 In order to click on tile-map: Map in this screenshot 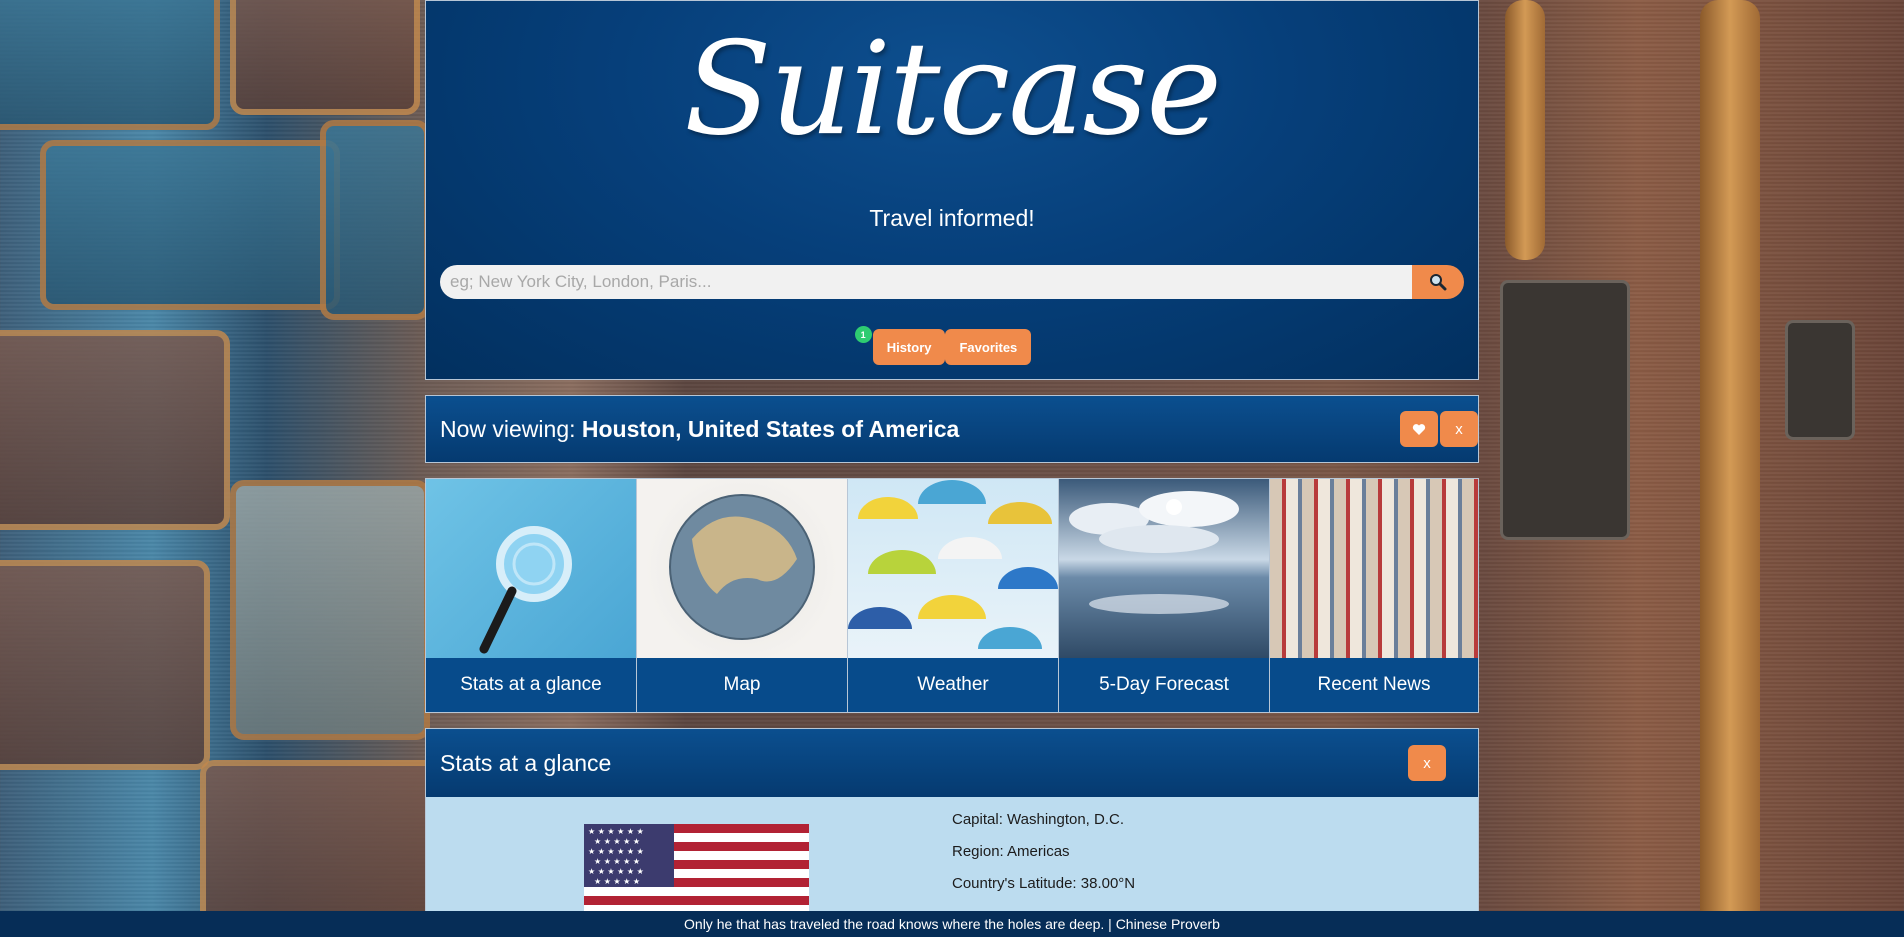, I will do `click(742, 595)`.